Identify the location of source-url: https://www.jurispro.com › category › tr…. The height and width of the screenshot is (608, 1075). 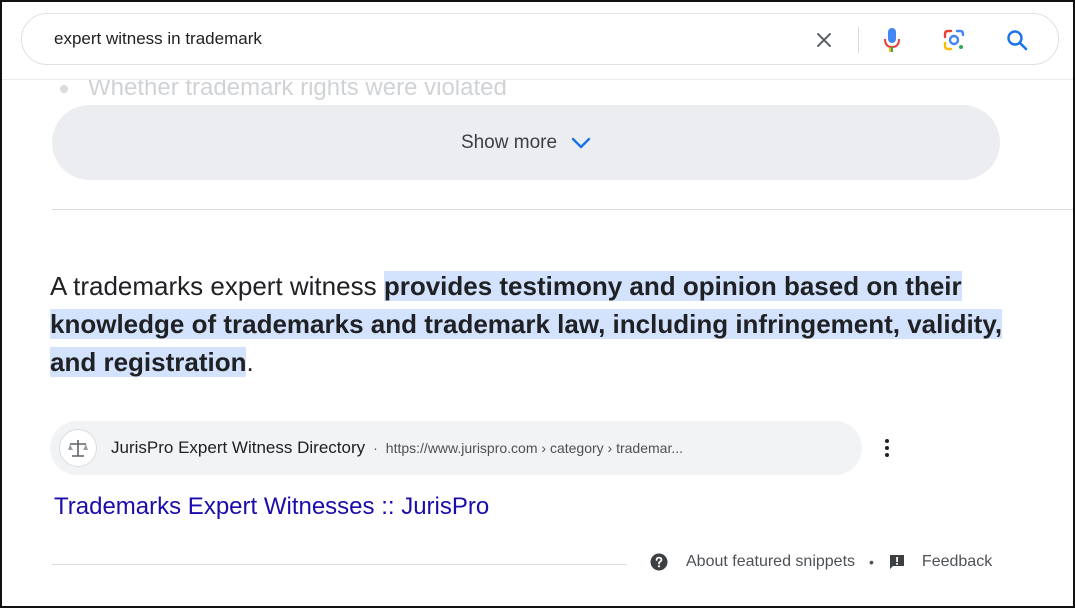
(534, 448).